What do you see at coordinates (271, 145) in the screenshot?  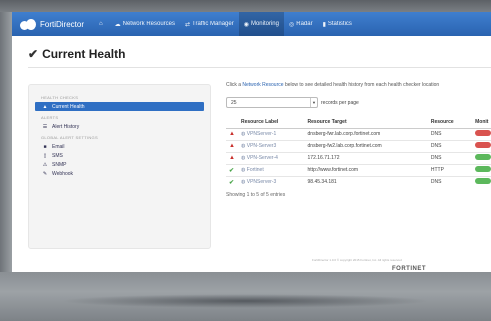 I see `resource-label: ◍ VPN-Server3` at bounding box center [271, 145].